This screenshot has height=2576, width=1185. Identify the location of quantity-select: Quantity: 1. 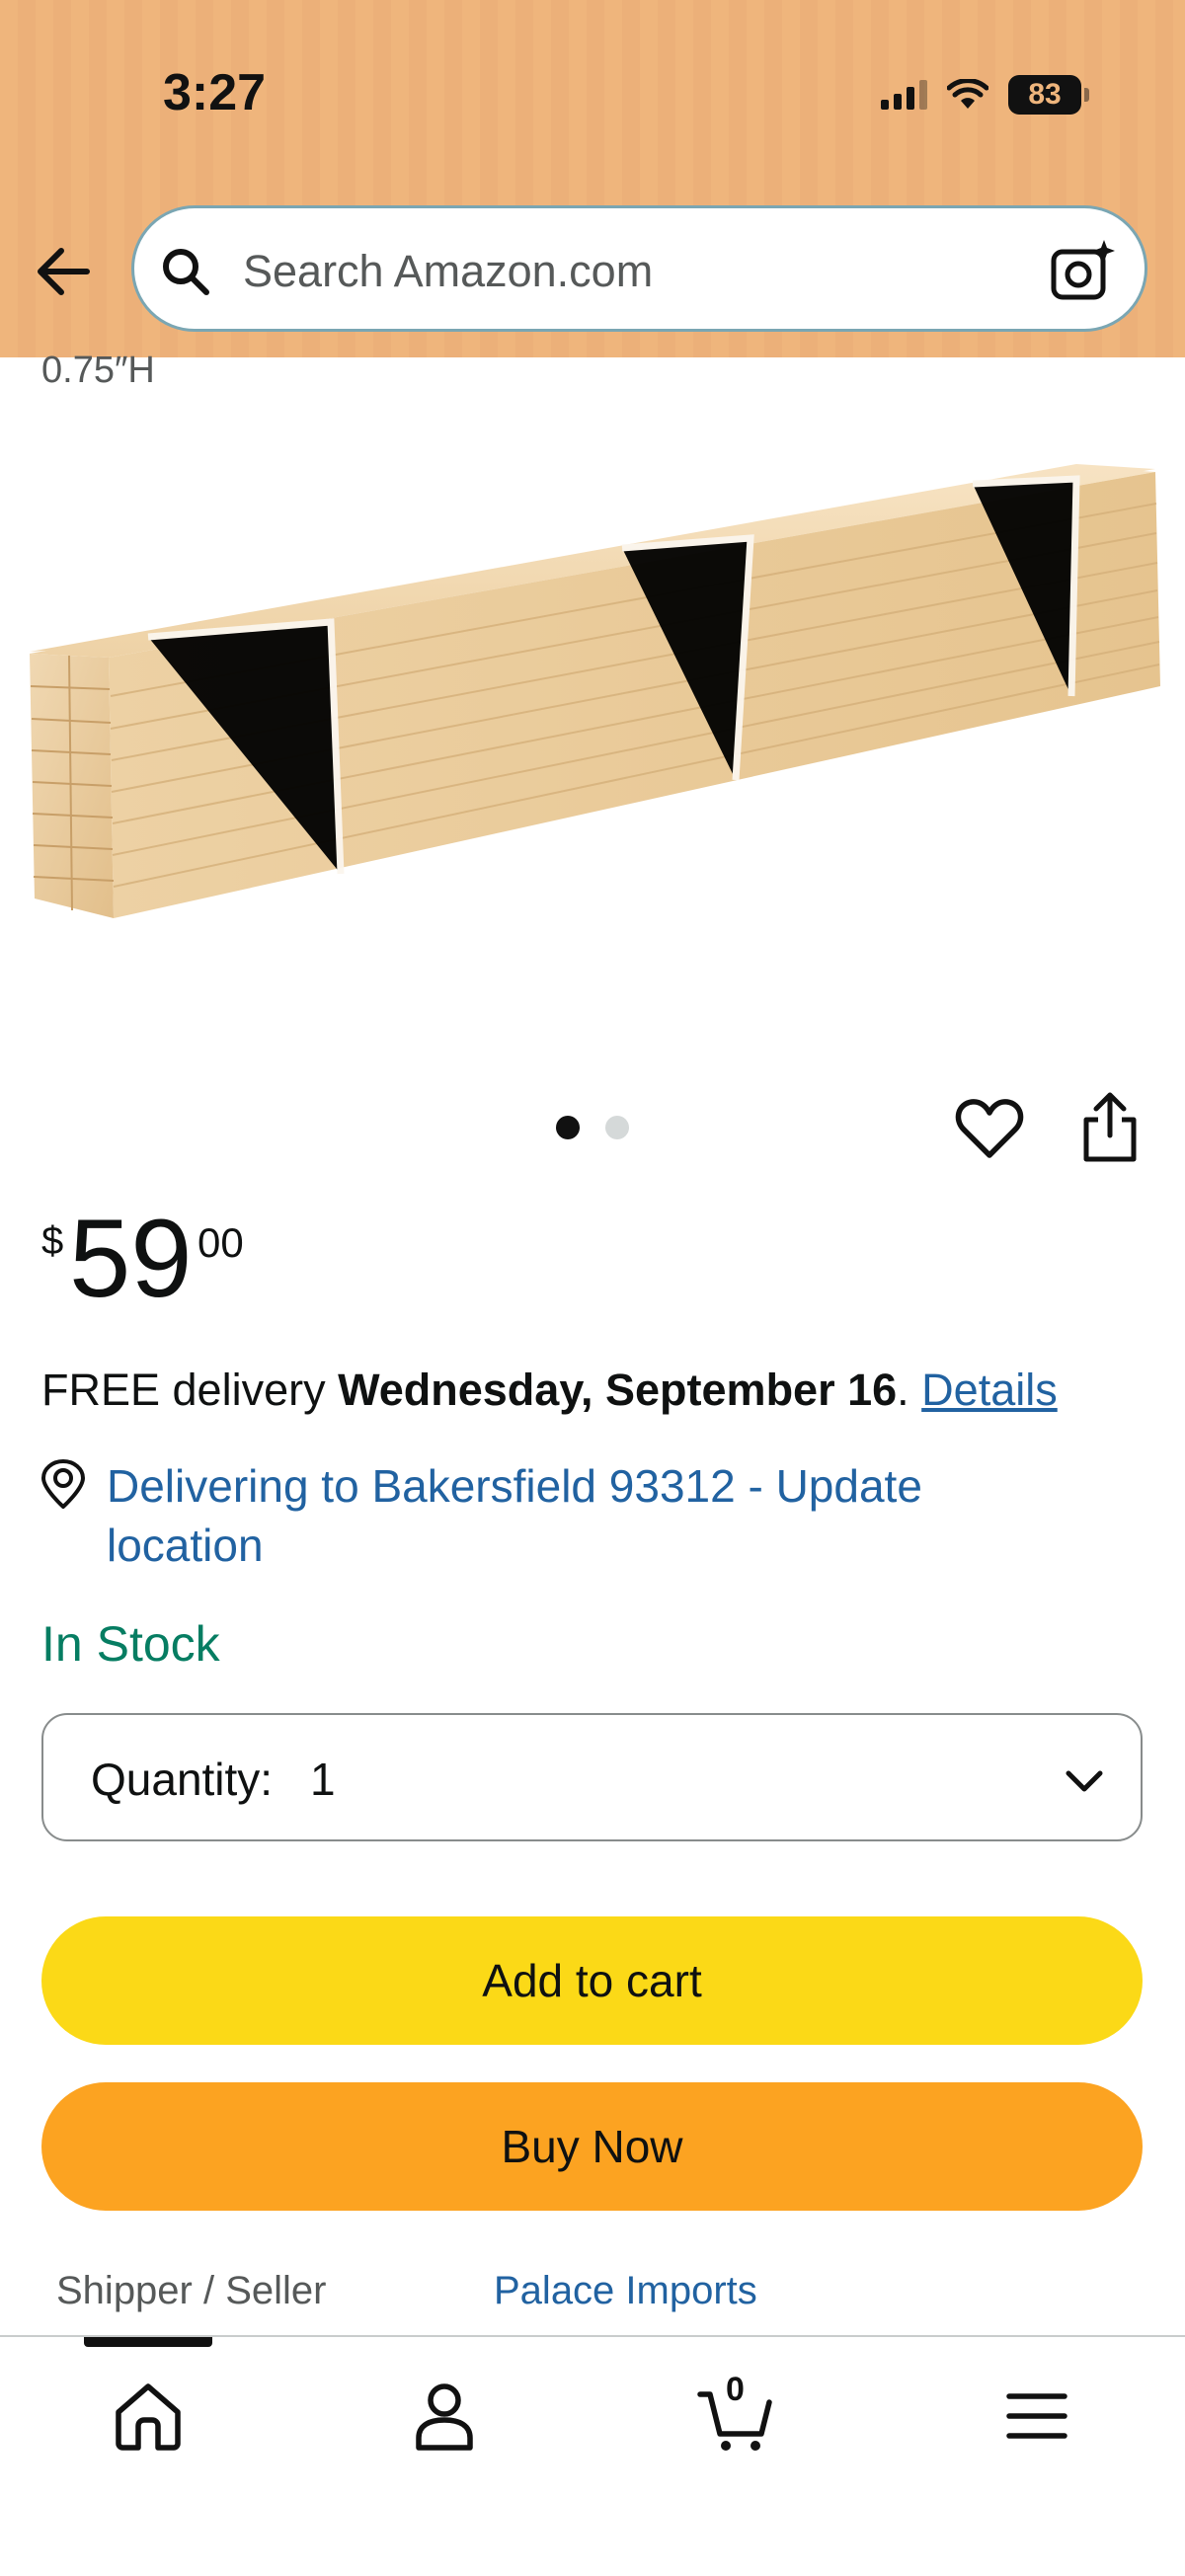
(592, 1777).